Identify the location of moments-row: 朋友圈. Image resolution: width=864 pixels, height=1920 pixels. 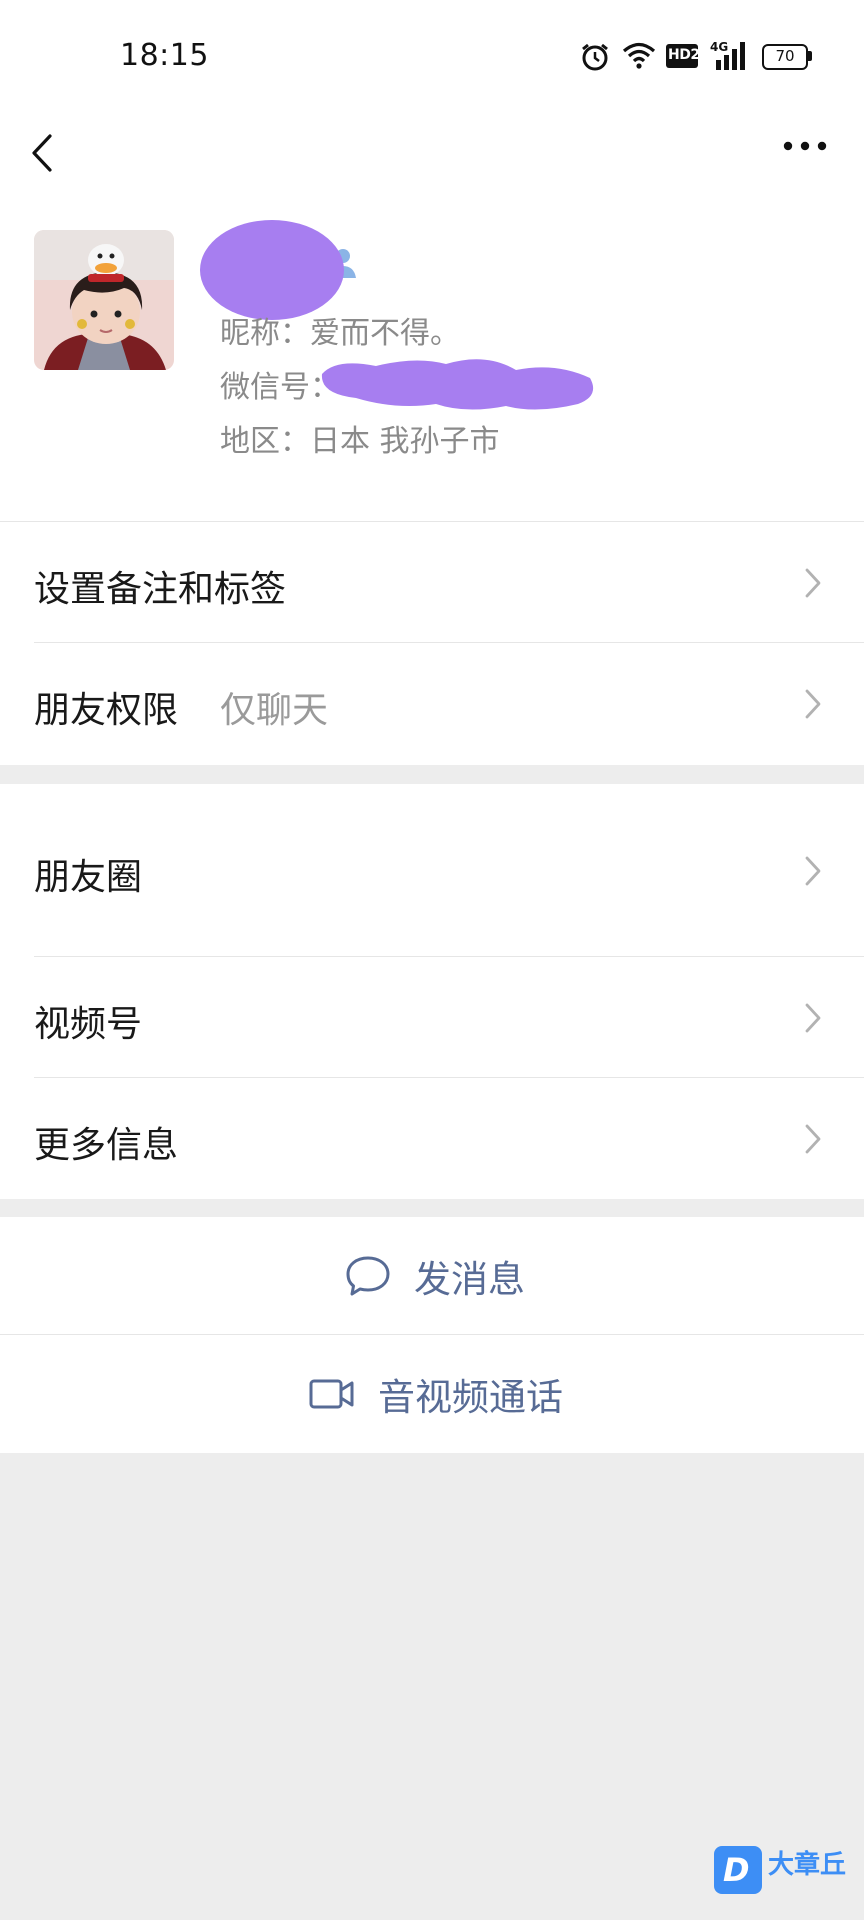
(432, 870).